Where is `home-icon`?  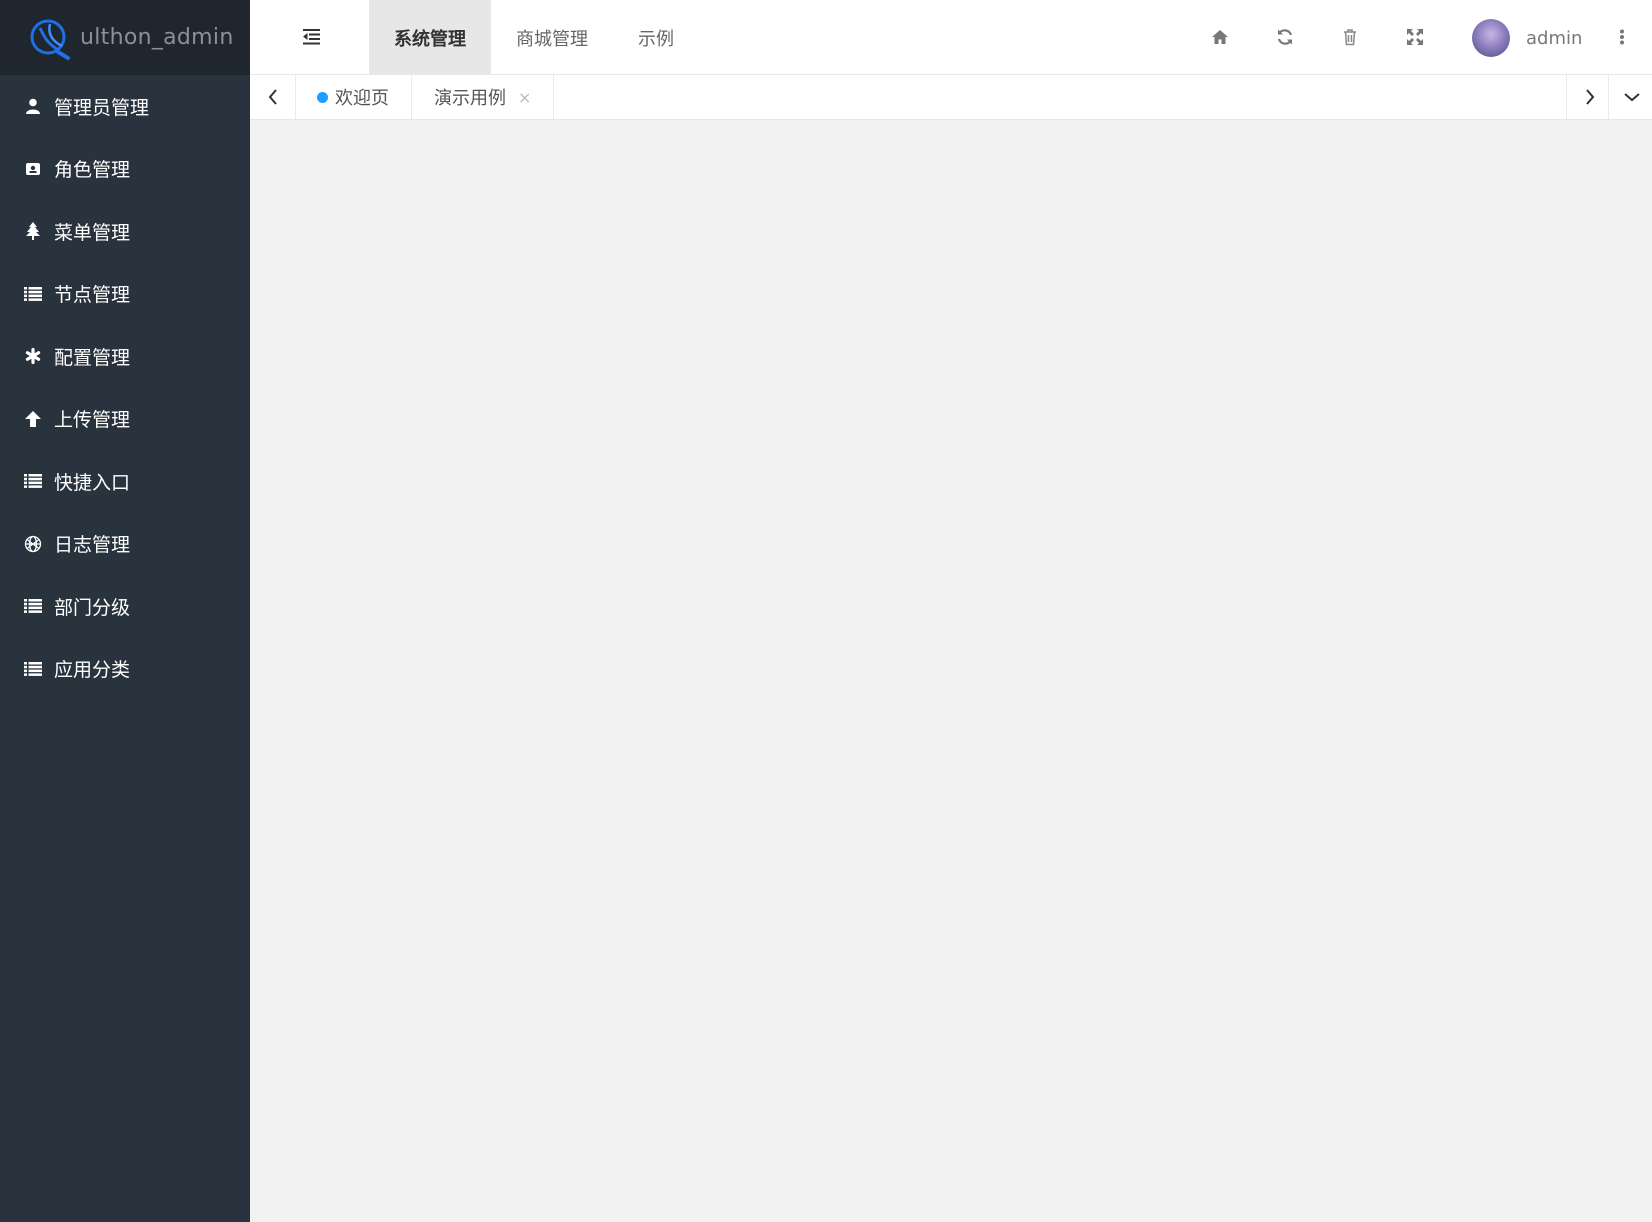 home-icon is located at coordinates (1220, 37).